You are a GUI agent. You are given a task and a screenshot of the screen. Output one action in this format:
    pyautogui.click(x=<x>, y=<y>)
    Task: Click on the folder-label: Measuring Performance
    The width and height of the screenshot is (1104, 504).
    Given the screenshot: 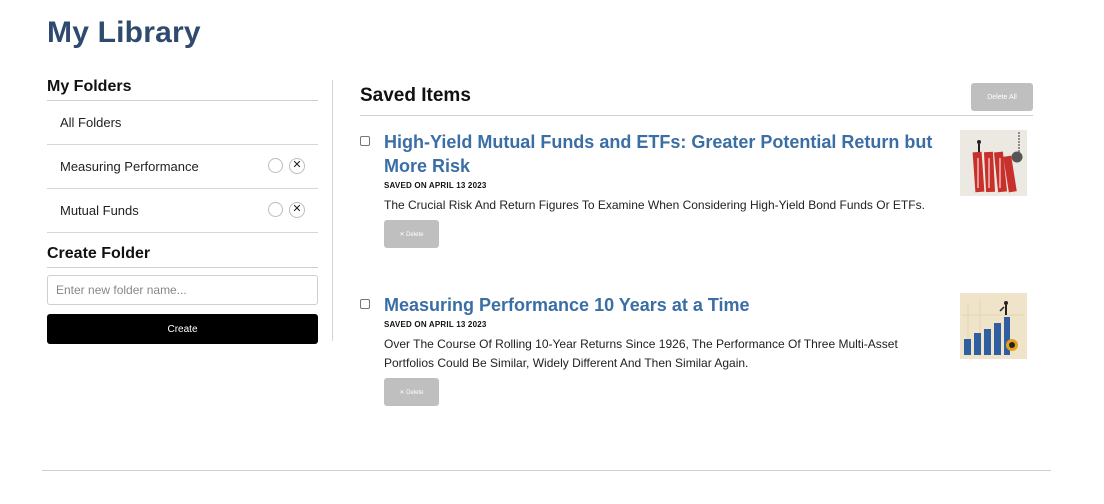 What is the action you would take?
    pyautogui.click(x=129, y=166)
    